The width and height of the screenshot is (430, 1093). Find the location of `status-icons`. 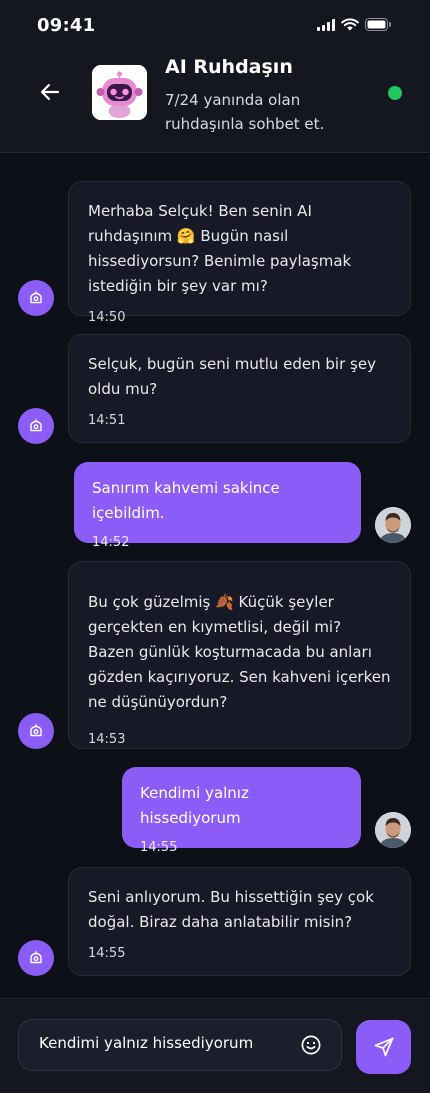

status-icons is located at coordinates (354, 24).